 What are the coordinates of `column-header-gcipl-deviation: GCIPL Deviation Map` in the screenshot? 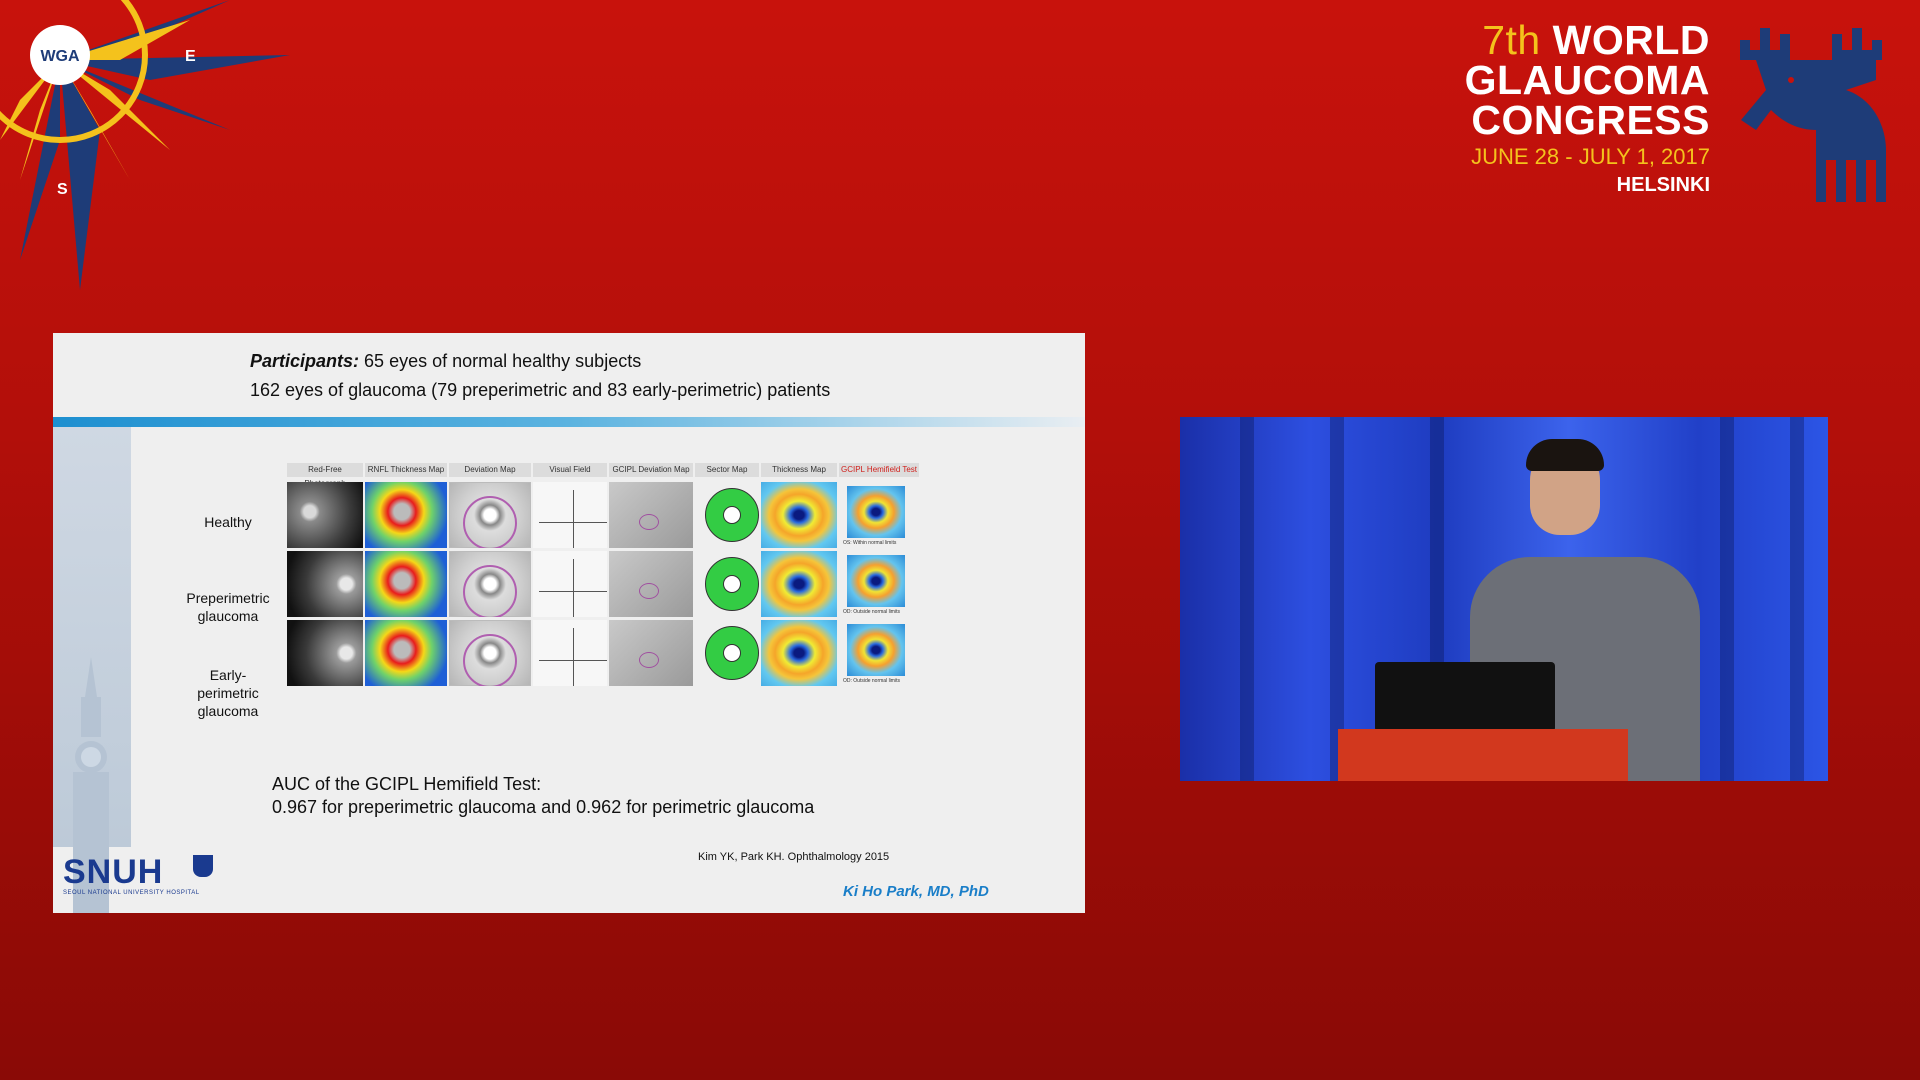 It's located at (651, 470).